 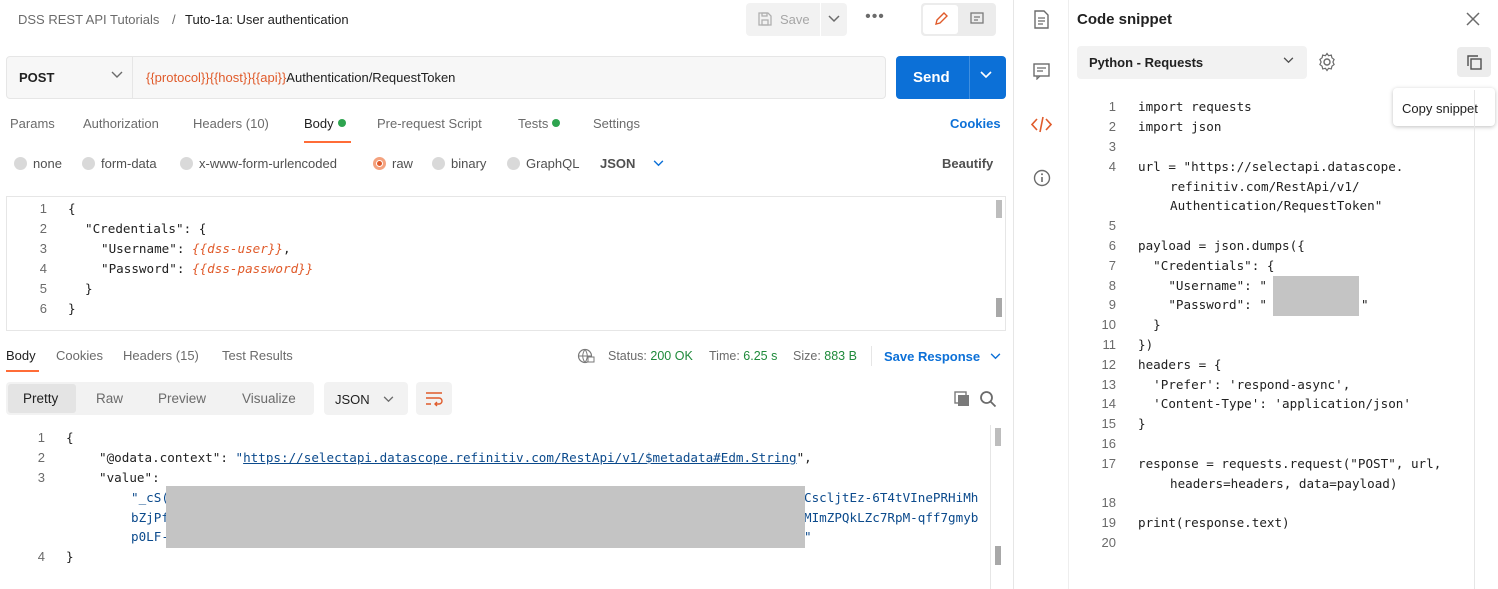 What do you see at coordinates (951, 77) in the screenshot?
I see `send-button: Send` at bounding box center [951, 77].